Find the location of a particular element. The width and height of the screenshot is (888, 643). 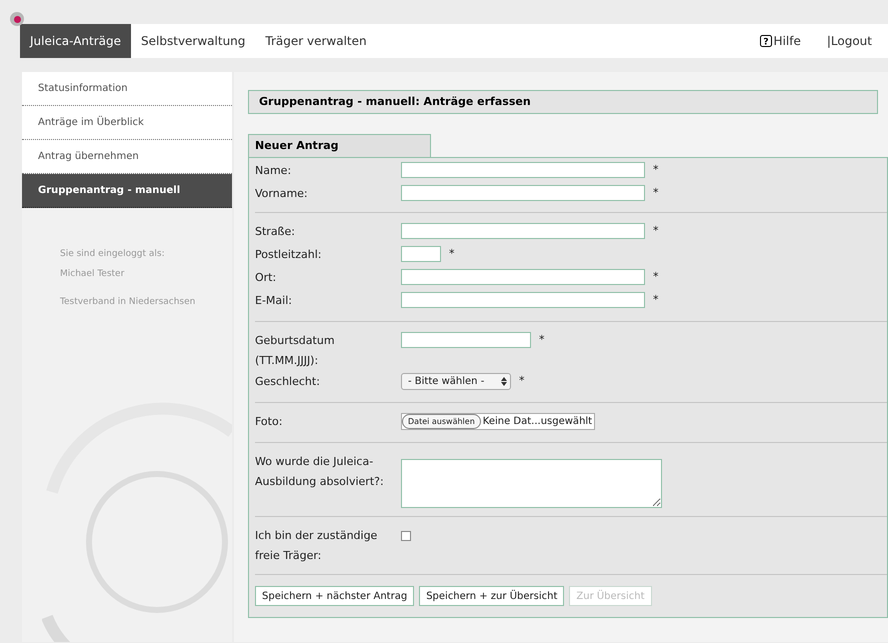

choose-file-button: Datei auswählen is located at coordinates (441, 421).